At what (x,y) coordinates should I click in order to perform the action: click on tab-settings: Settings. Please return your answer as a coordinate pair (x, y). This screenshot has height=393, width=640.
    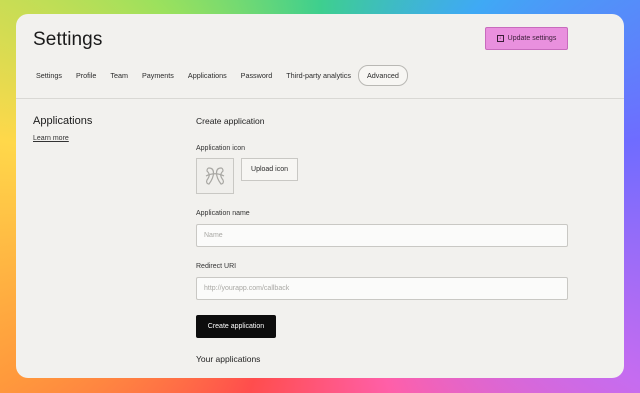
    Looking at the image, I should click on (49, 75).